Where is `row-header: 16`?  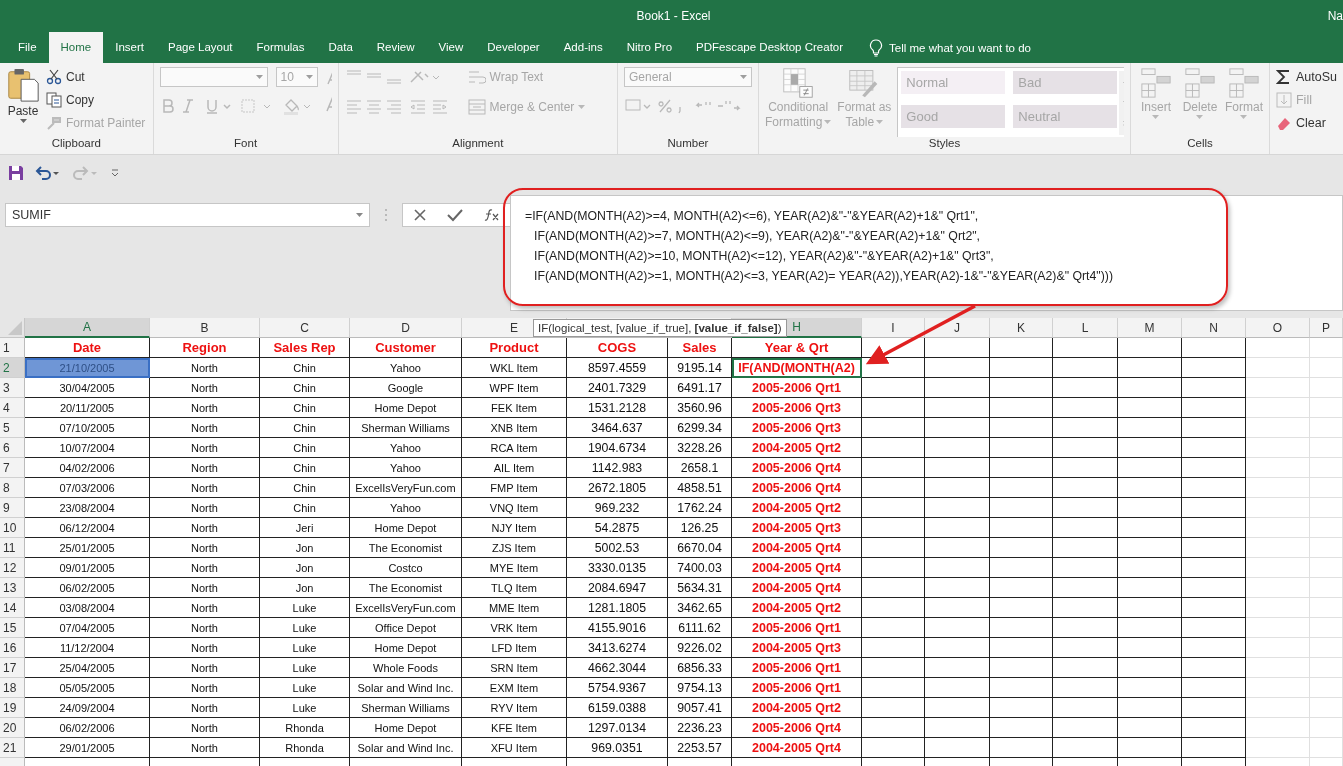
row-header: 16 is located at coordinates (12, 648).